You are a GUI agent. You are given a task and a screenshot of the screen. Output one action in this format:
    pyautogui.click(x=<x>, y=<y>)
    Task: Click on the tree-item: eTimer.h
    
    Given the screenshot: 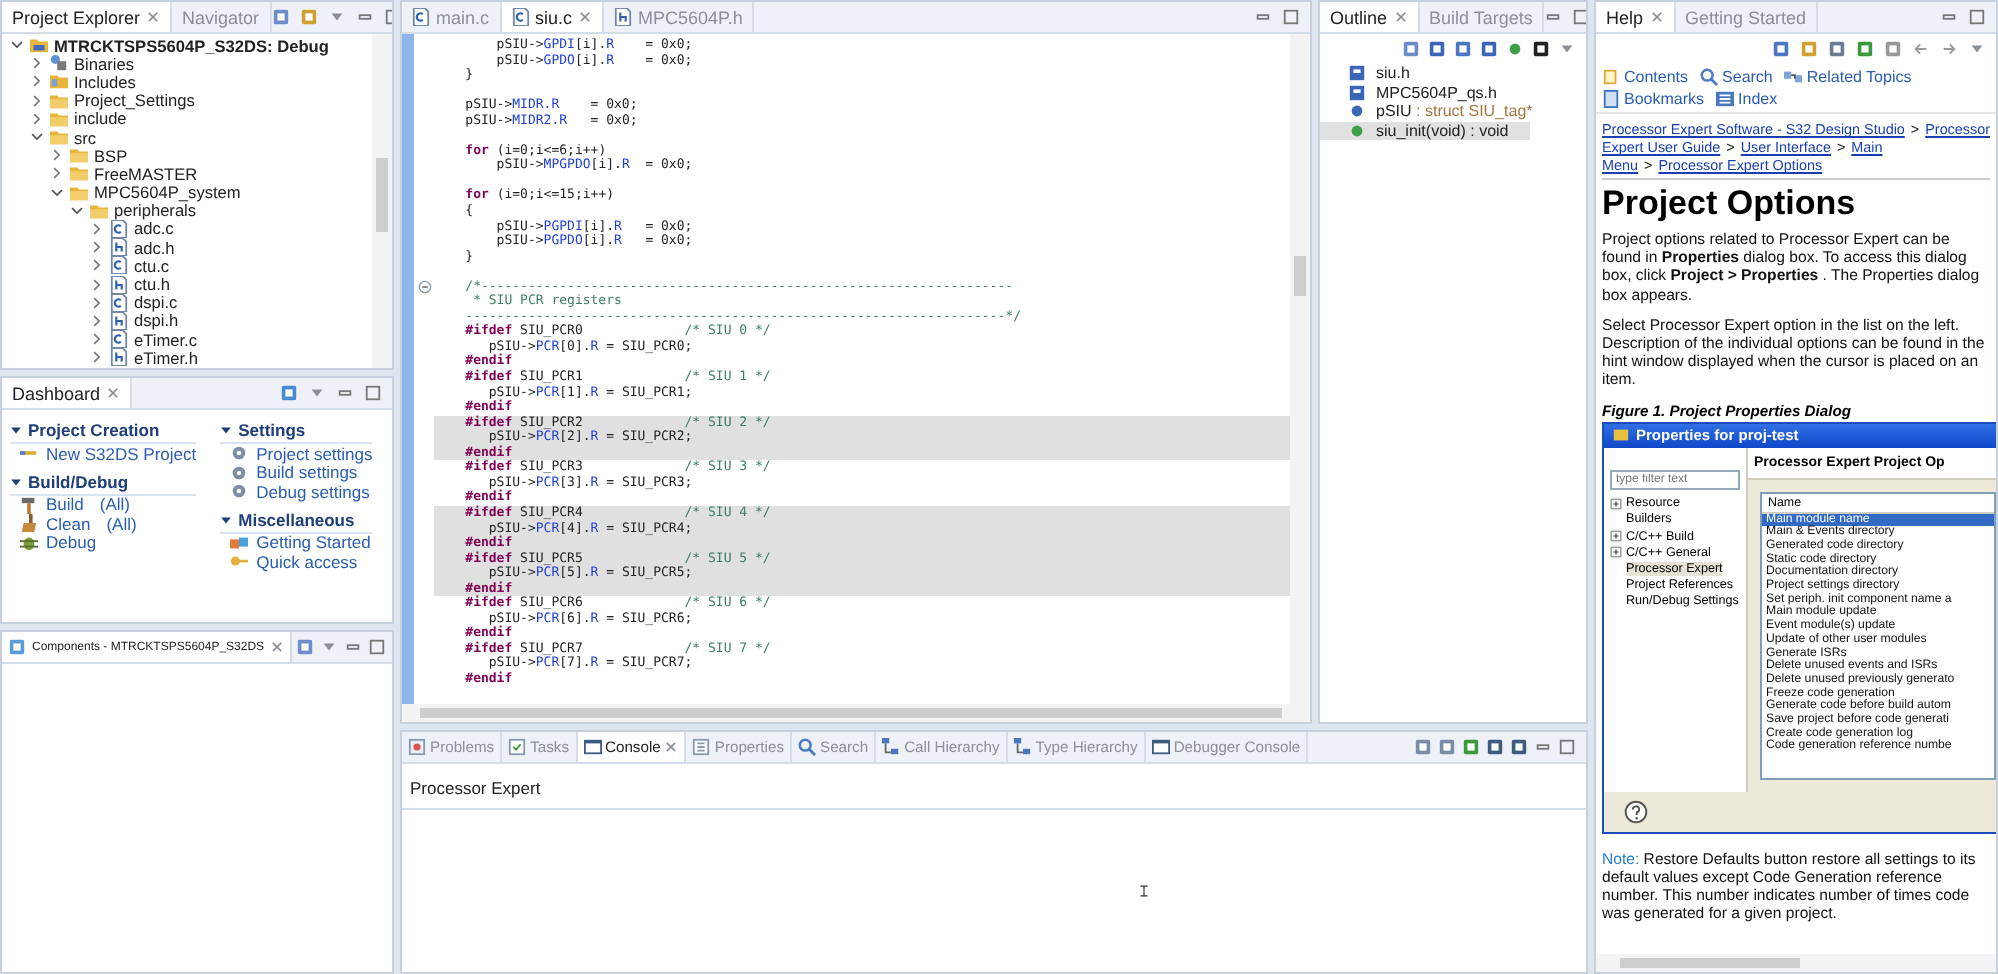 What is the action you would take?
    pyautogui.click(x=166, y=357)
    